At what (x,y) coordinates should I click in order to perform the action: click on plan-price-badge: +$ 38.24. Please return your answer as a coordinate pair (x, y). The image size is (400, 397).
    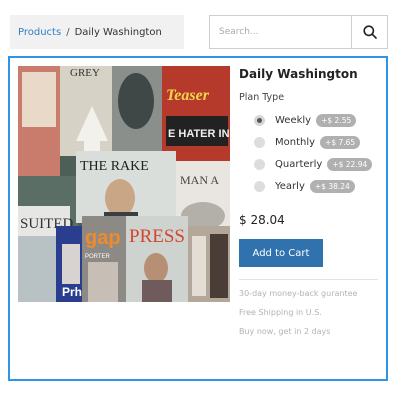
    Looking at the image, I should click on (332, 186).